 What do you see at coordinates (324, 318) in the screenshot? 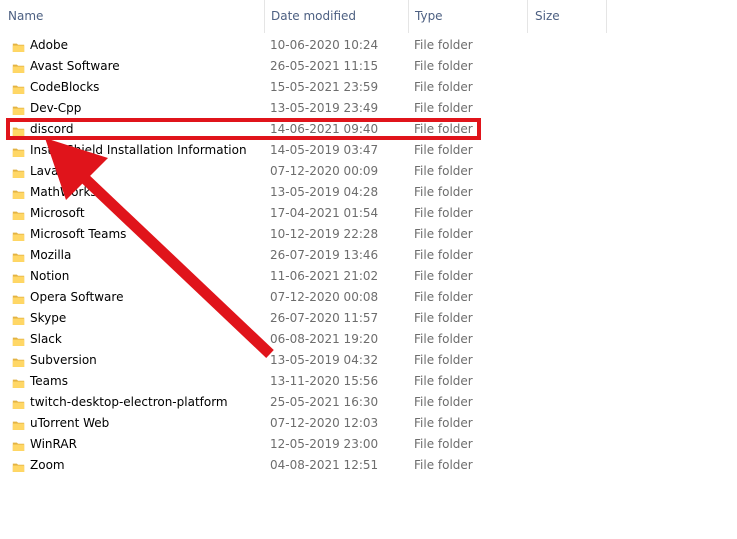
I see `file-date-modified: 26-07-2020 11:57` at bounding box center [324, 318].